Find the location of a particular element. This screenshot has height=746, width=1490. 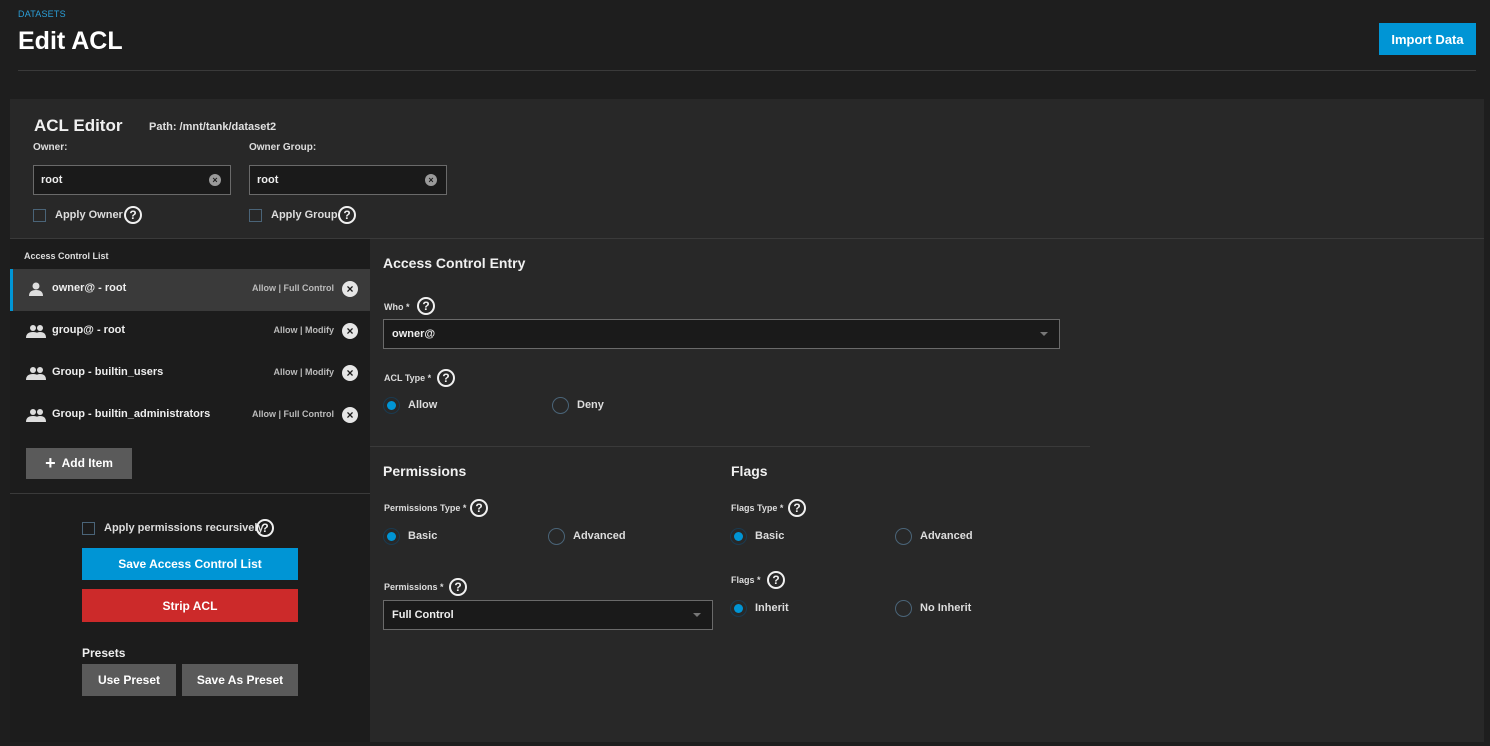

acl-type-allow-radio is located at coordinates (391, 405).